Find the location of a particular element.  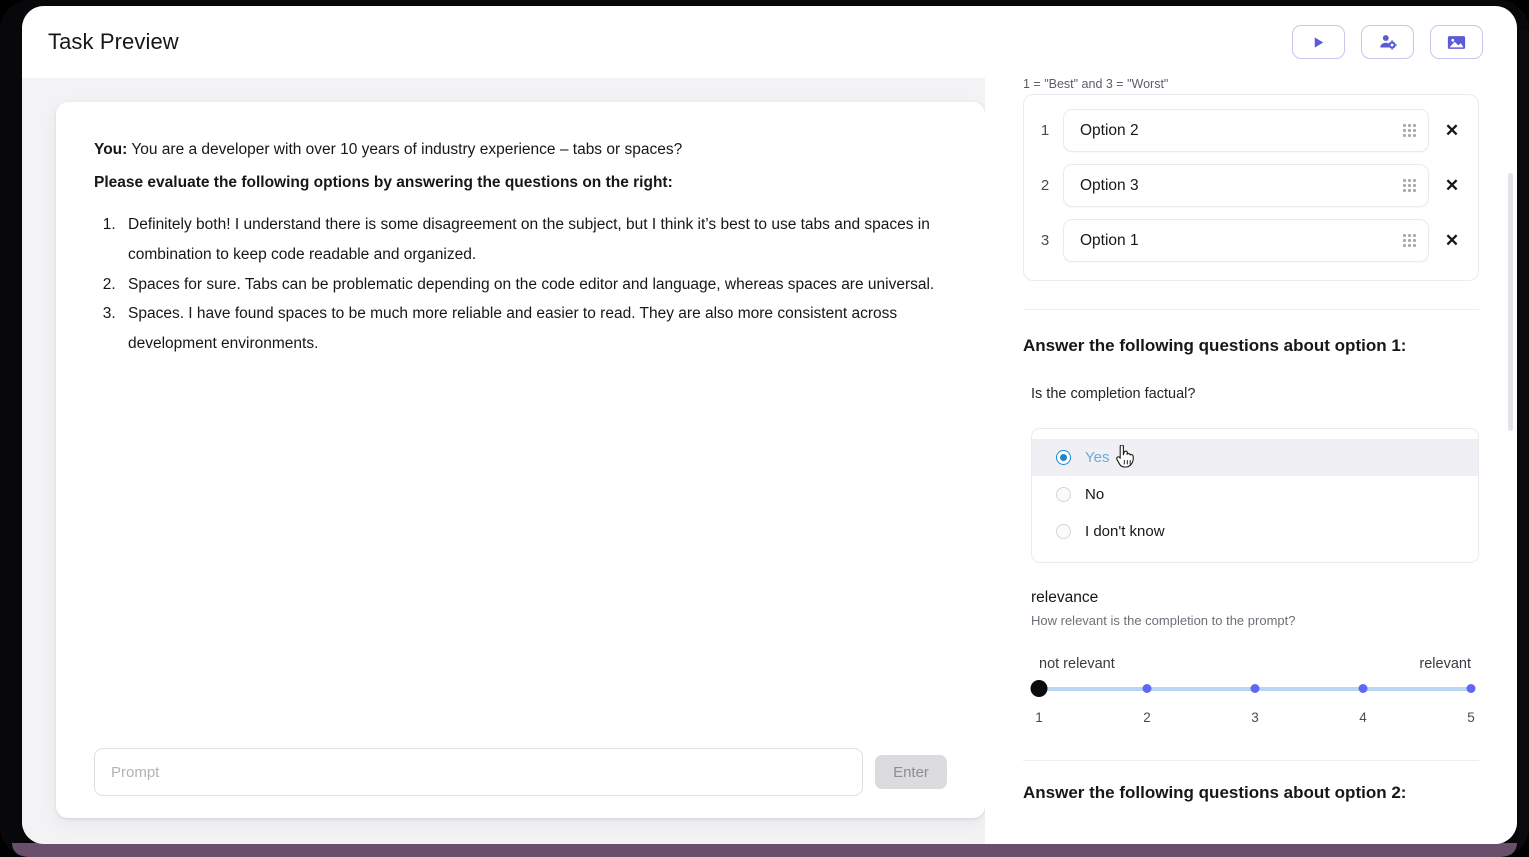

scrollbar-thumb is located at coordinates (1510, 301).